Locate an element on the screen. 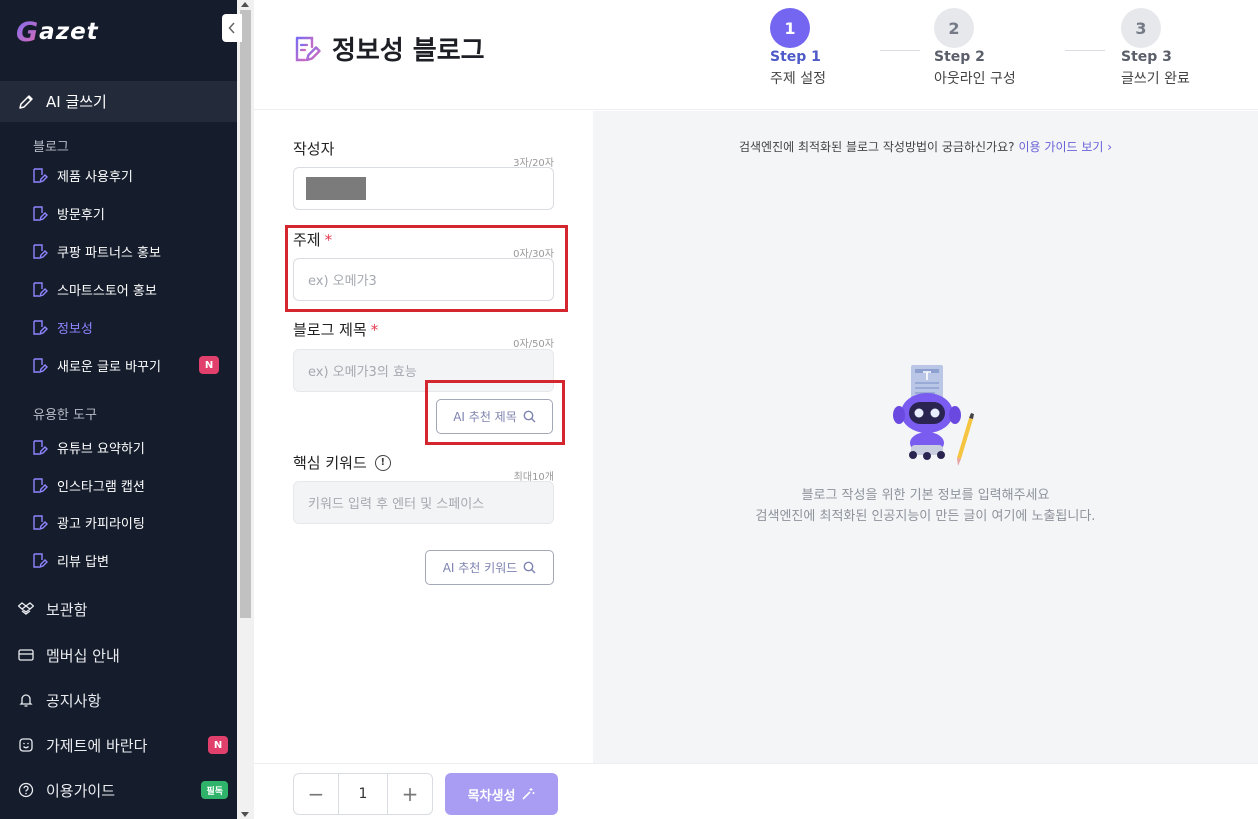 This screenshot has height=819, width=1258. sidebar-item-ad-copy: 광고 카피라이팅 is located at coordinates (131, 522).